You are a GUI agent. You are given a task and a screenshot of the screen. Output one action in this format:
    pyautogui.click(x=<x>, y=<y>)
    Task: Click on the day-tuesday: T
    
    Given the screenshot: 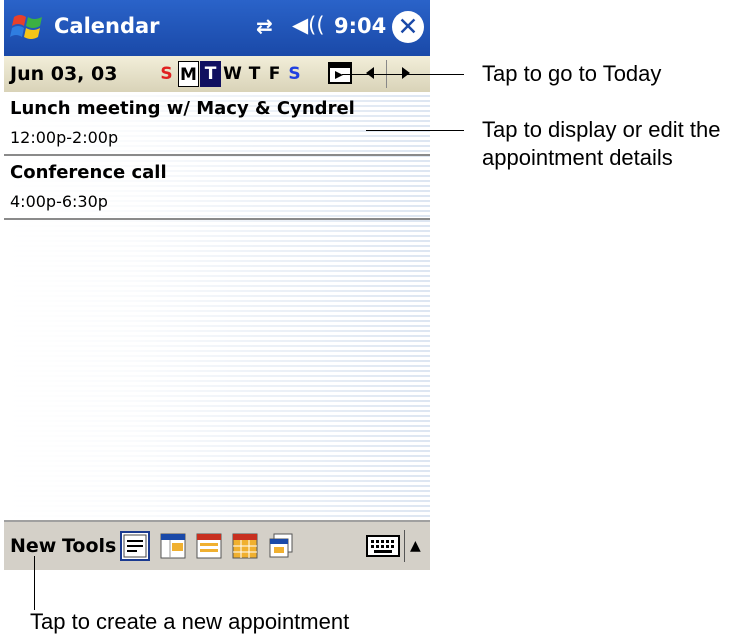 What is the action you would take?
    pyautogui.click(x=210, y=74)
    